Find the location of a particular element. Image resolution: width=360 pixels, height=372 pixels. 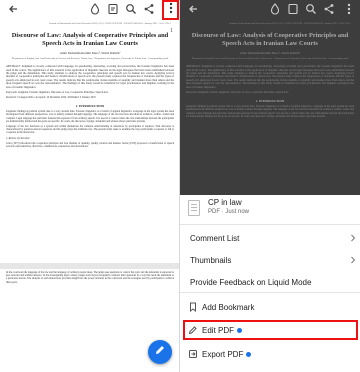

pdf-file-icon is located at coordinates (194, 208).